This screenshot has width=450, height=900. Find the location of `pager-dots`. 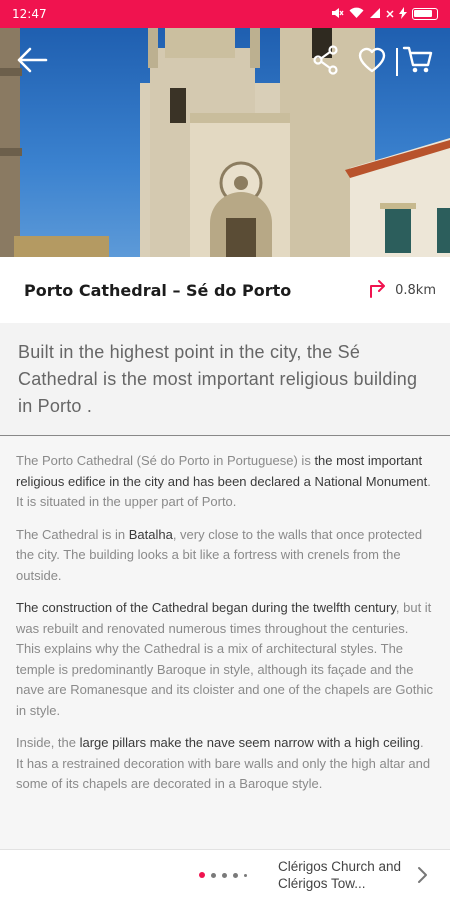

pager-dots is located at coordinates (223, 875).